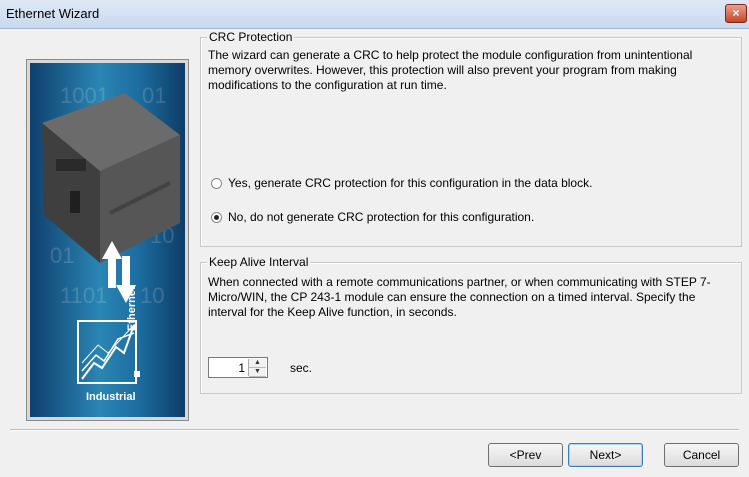  What do you see at coordinates (216, 183) in the screenshot?
I see `crc-yes-radio` at bounding box center [216, 183].